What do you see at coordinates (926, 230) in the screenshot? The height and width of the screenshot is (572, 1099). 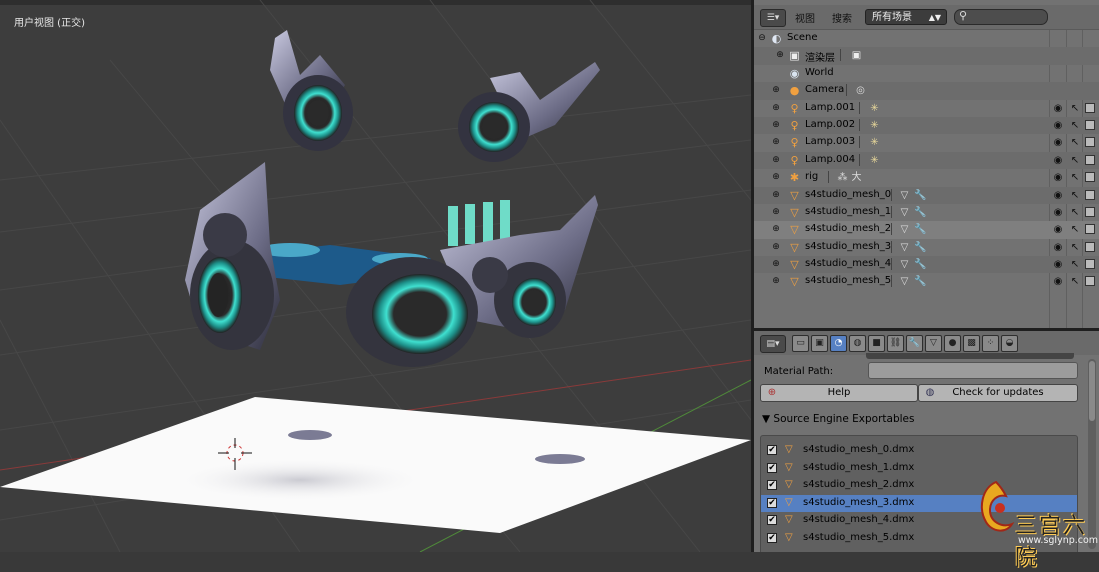 I see `outliner-row-mesh-2: ⊕ ▽ s4studio_mesh_2 ▽ 🔧 ◉ ↖` at bounding box center [926, 230].